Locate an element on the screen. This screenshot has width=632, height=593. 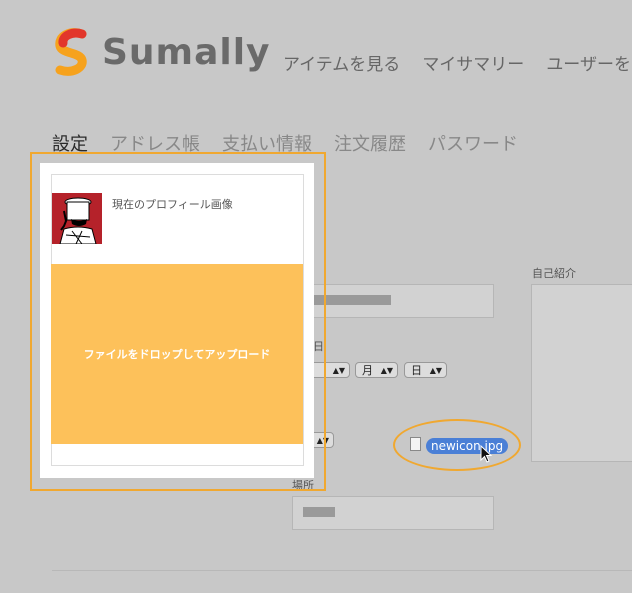
dropzone-text: ファイルをドロップしてアップロード is located at coordinates (177, 354).